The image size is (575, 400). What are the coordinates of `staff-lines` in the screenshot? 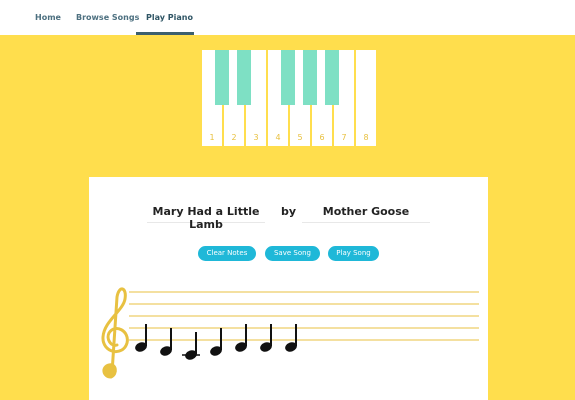 It's located at (304, 316).